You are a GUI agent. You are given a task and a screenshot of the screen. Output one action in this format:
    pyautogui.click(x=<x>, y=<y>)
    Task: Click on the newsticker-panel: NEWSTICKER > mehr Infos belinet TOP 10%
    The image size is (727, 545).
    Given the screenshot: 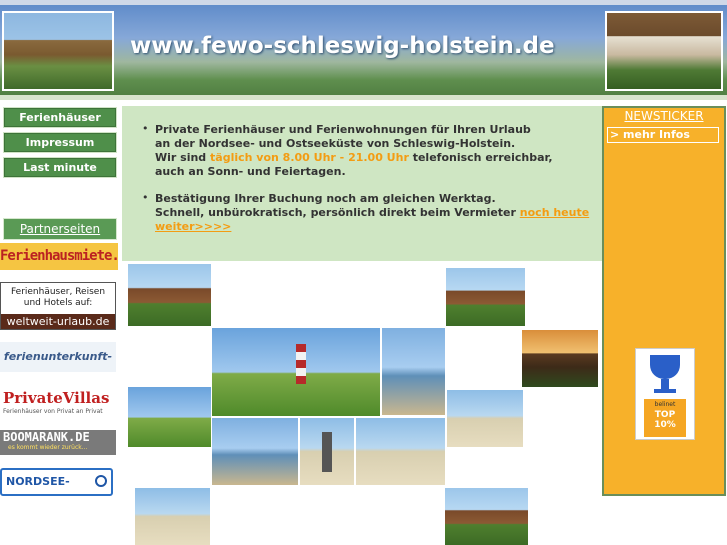 What is the action you would take?
    pyautogui.click(x=664, y=301)
    